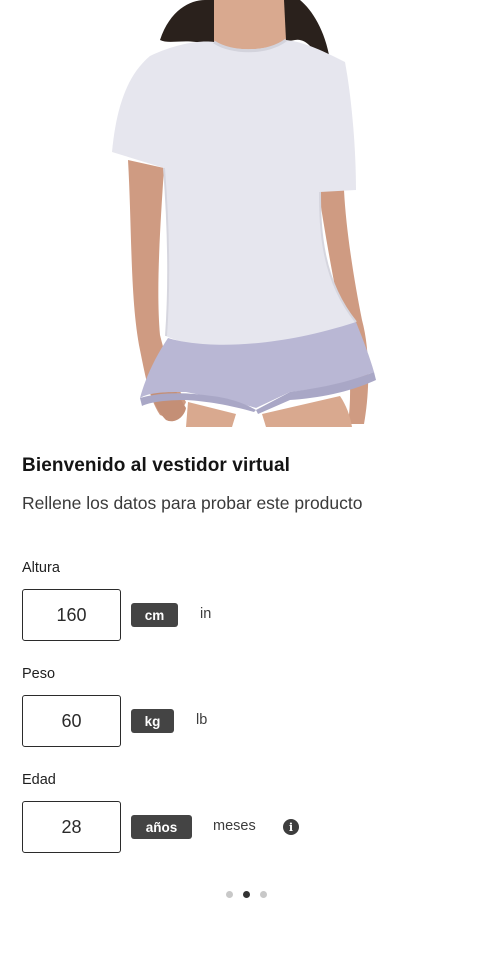 The image size is (492, 956). What do you see at coordinates (205, 614) in the screenshot?
I see `unit-in-button: in` at bounding box center [205, 614].